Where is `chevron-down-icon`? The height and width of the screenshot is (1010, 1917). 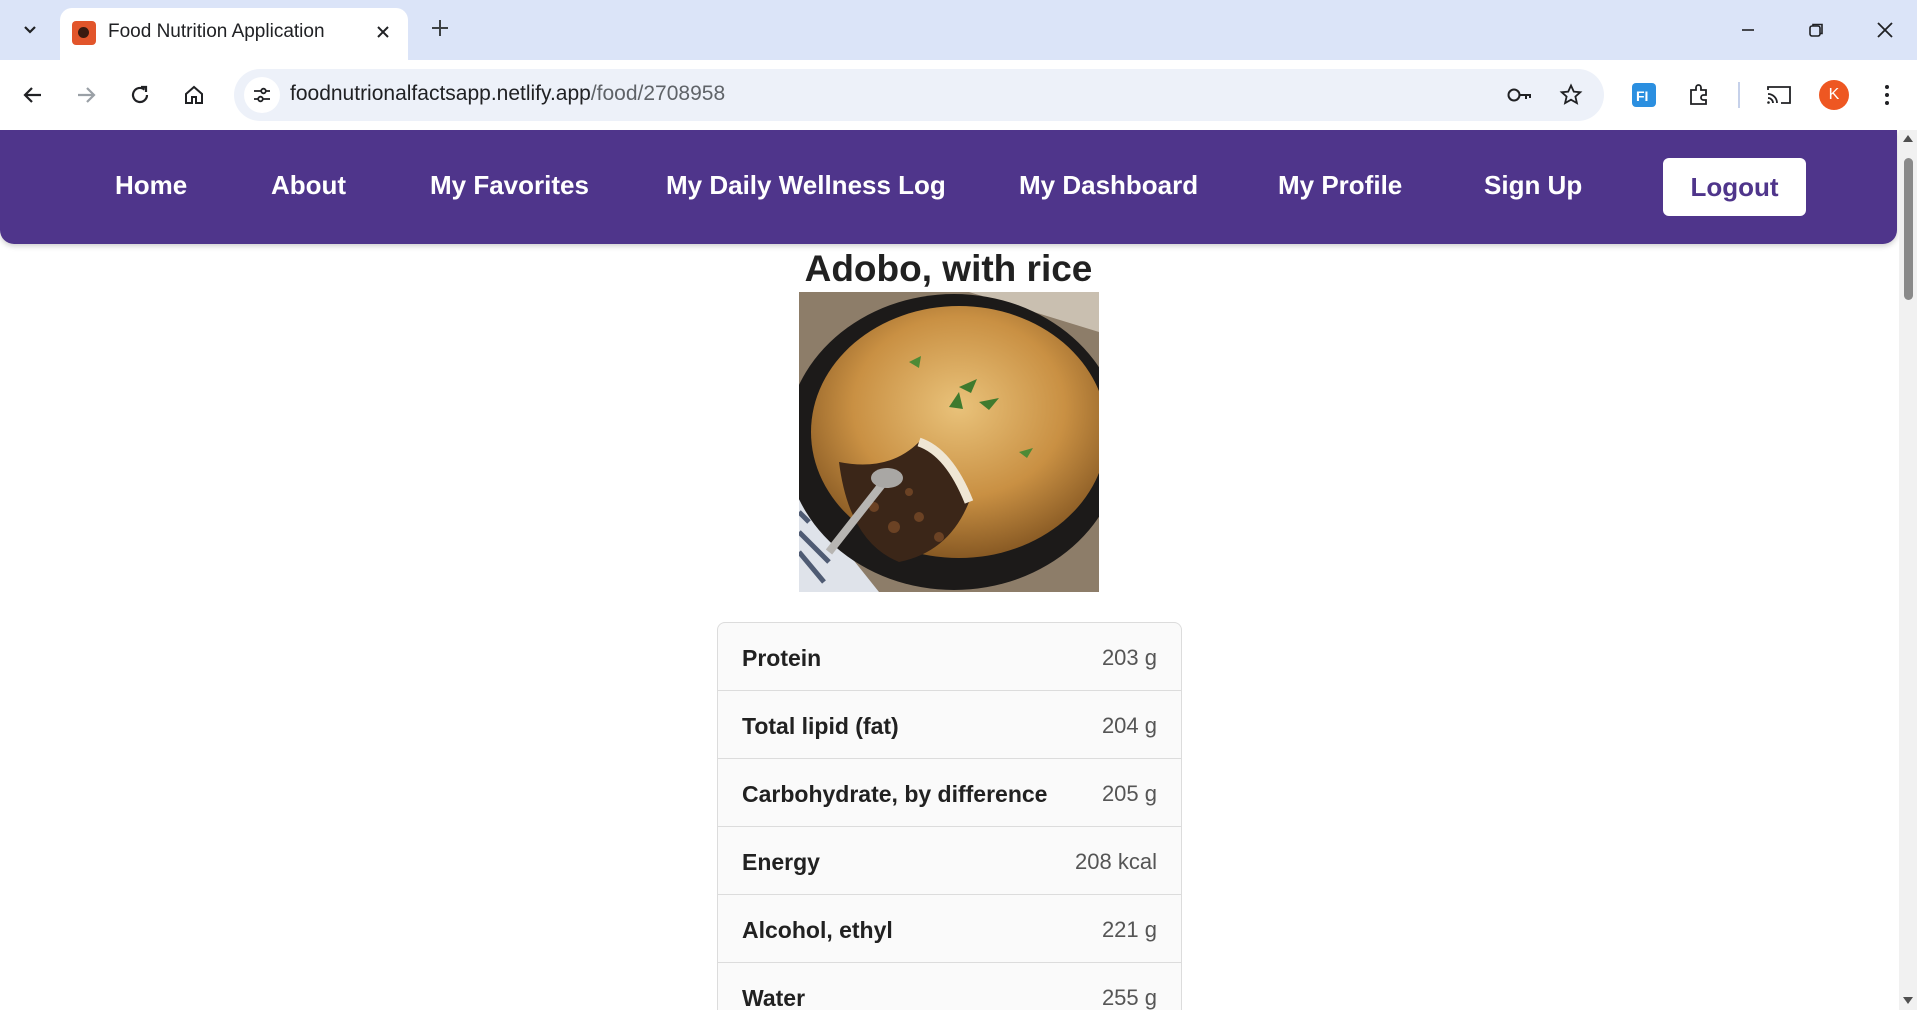
chevron-down-icon is located at coordinates (30, 30).